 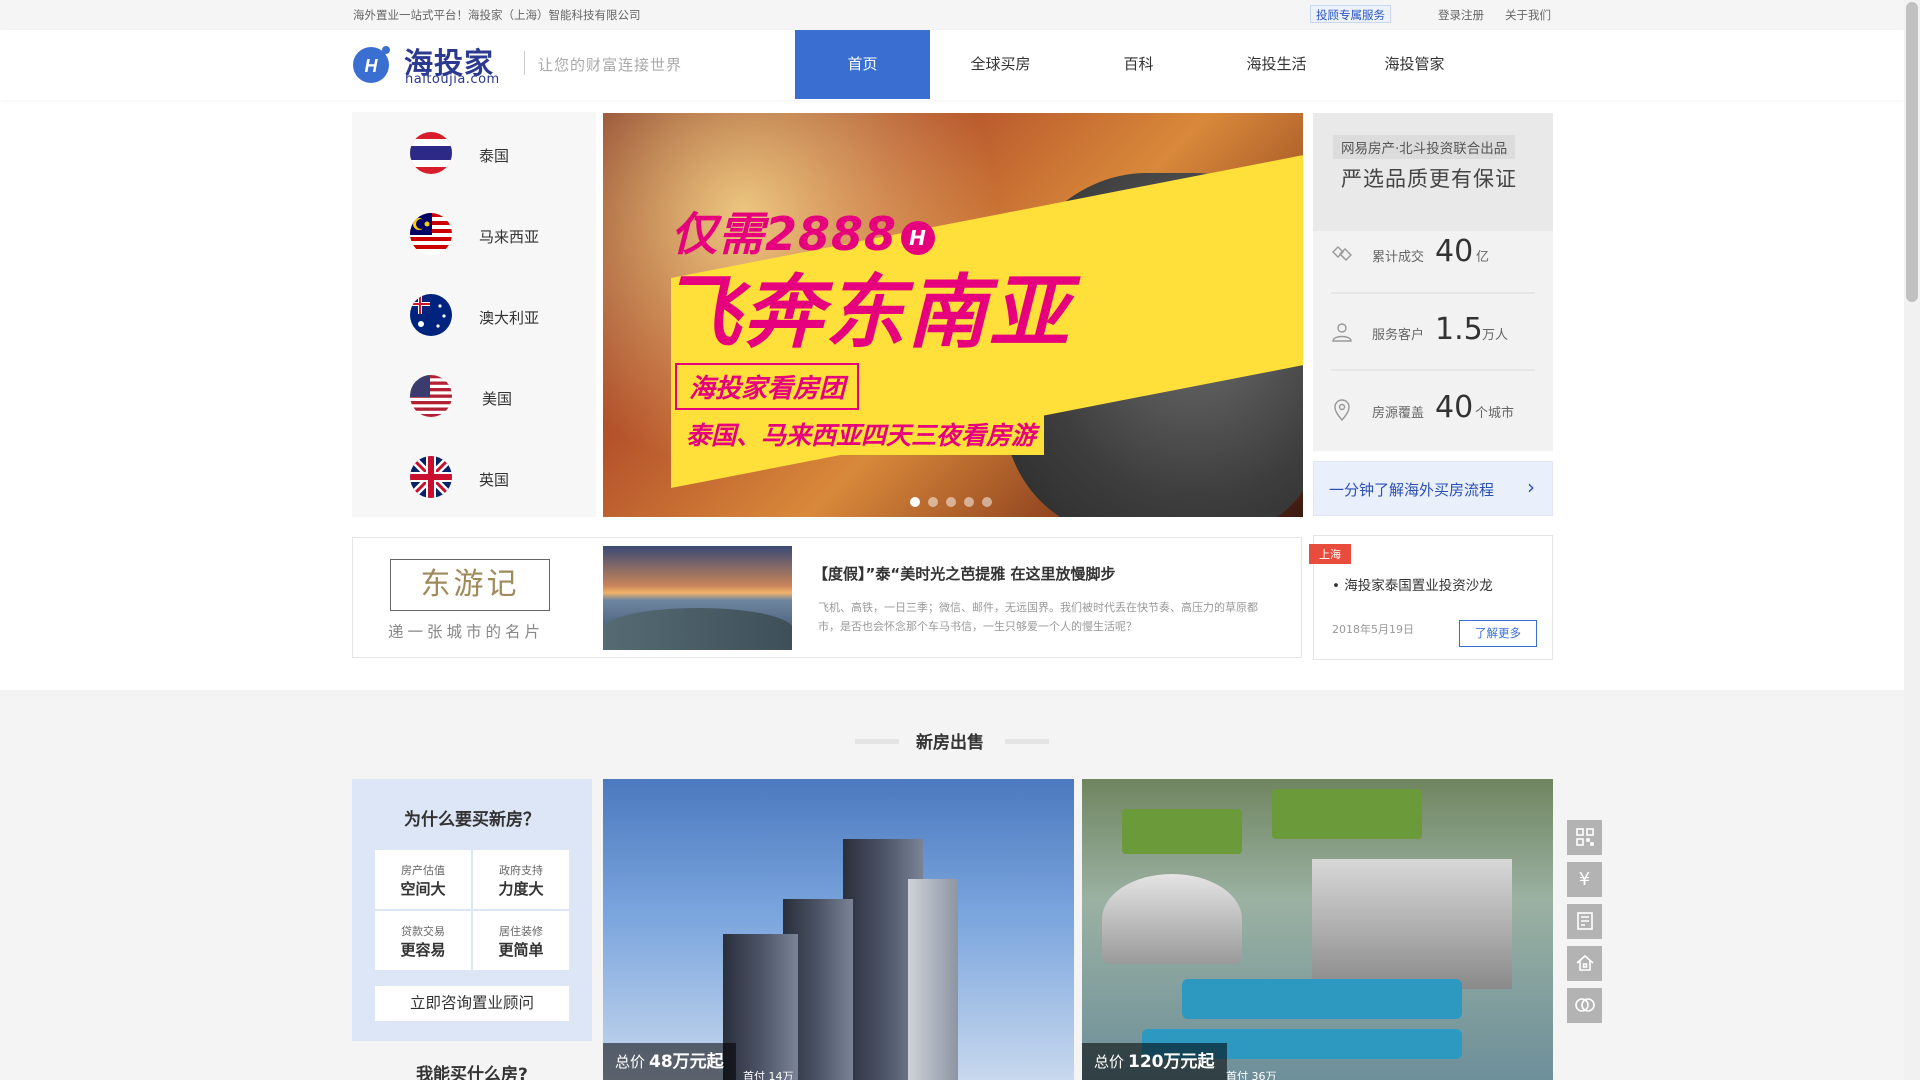 I want to click on banner-tour-desc: 泰国、马来西亚四天三夜看房游, so click(x=861, y=434).